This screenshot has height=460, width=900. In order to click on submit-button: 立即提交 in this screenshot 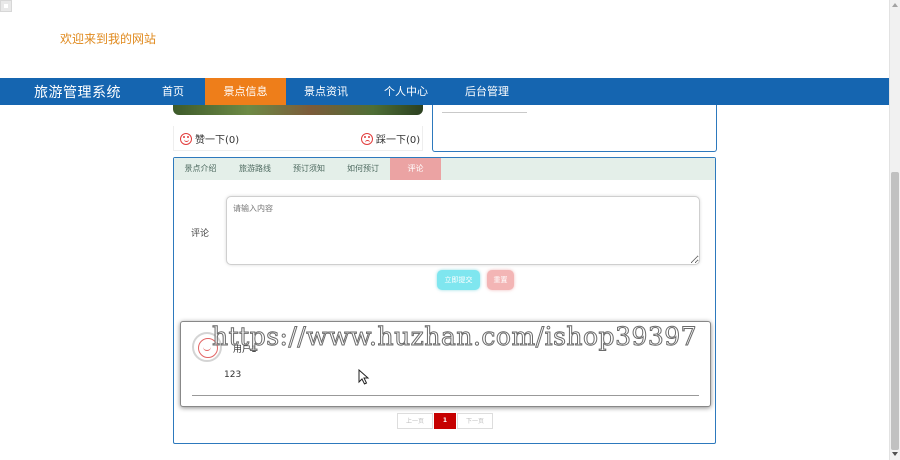, I will do `click(458, 280)`.